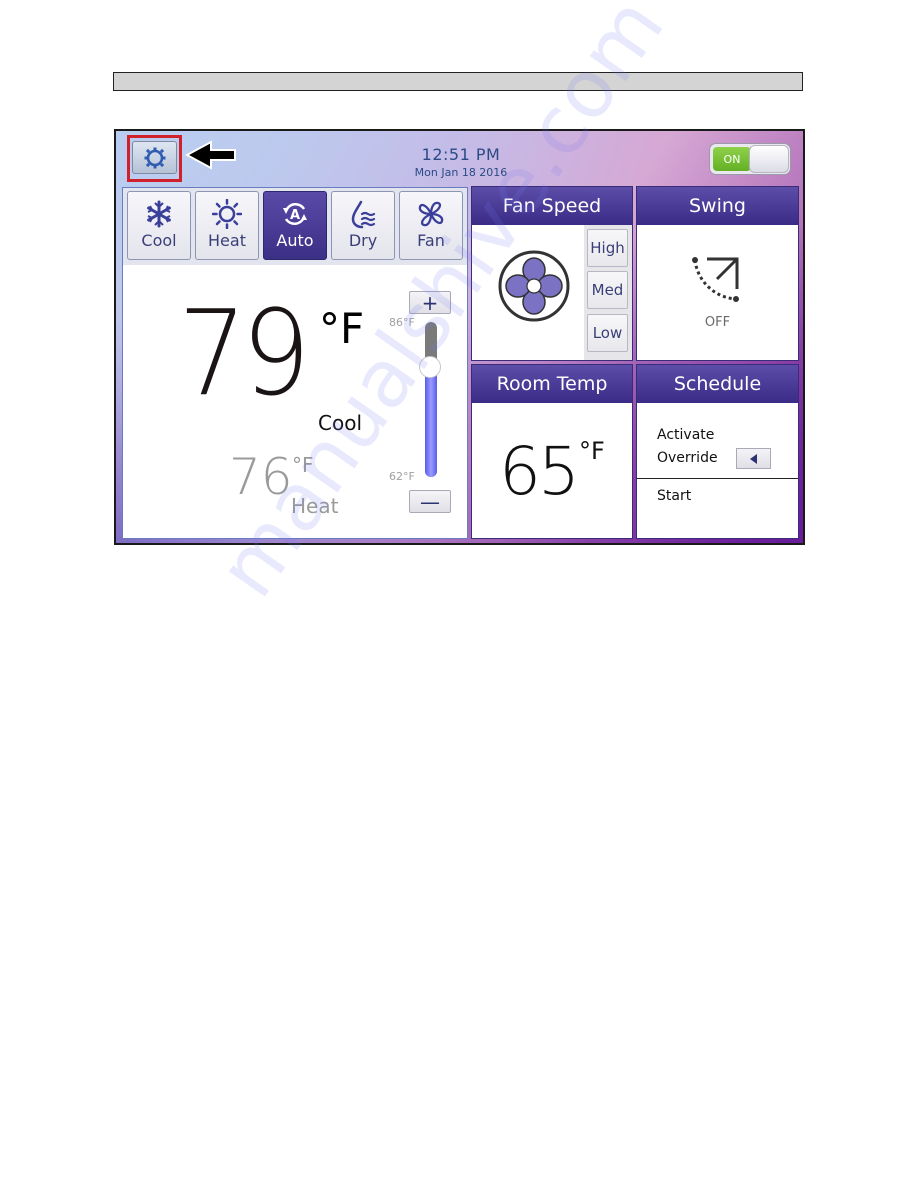 The height and width of the screenshot is (1188, 918). What do you see at coordinates (592, 451) in the screenshot?
I see `room-temp-unit: °F` at bounding box center [592, 451].